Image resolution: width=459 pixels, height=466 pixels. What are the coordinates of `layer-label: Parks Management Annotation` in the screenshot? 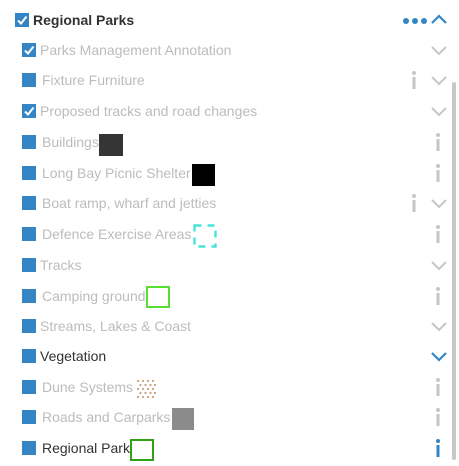 It's located at (136, 50).